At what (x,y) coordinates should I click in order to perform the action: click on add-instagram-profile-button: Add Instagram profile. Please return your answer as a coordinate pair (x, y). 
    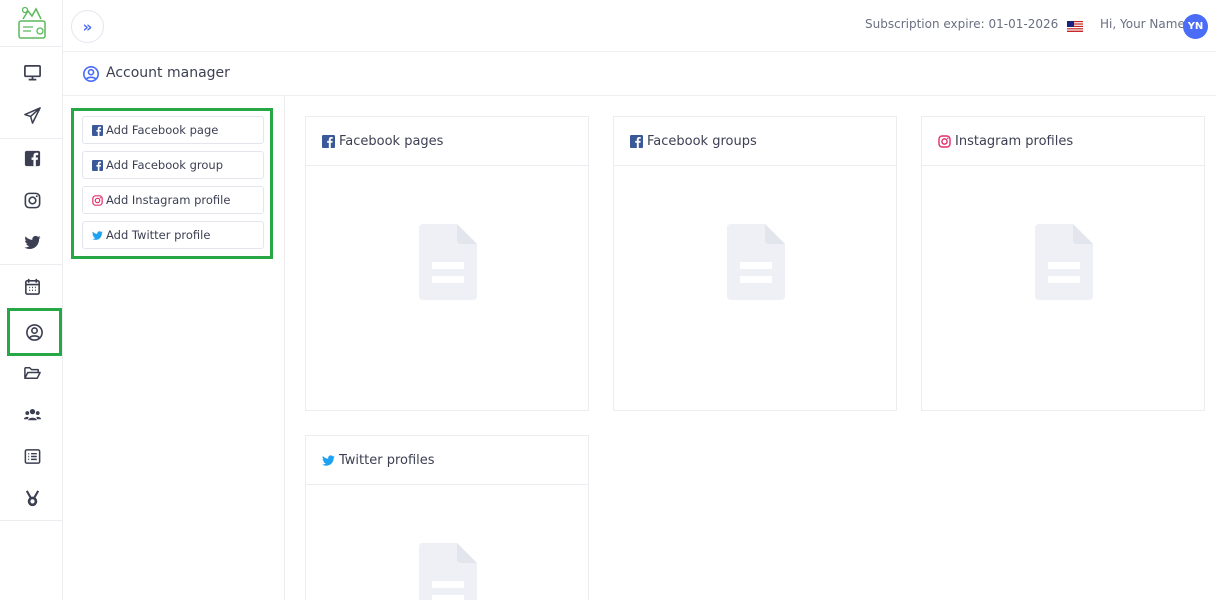
    Looking at the image, I should click on (173, 200).